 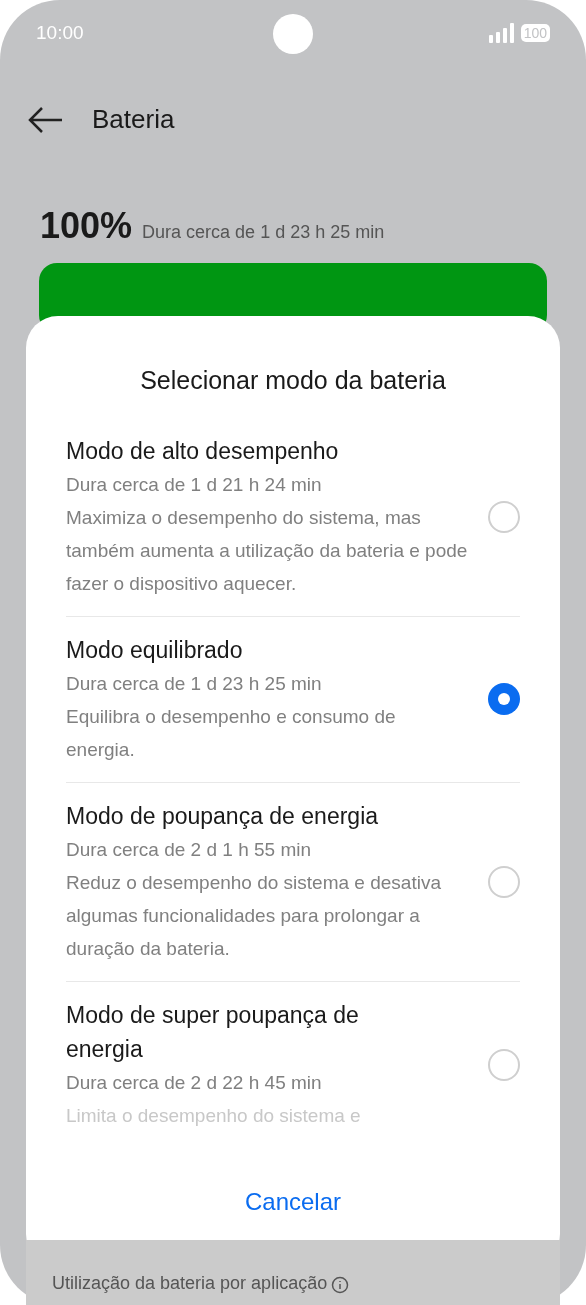 What do you see at coordinates (267, 450) in the screenshot?
I see `mode-title: Modo de alto desempenho` at bounding box center [267, 450].